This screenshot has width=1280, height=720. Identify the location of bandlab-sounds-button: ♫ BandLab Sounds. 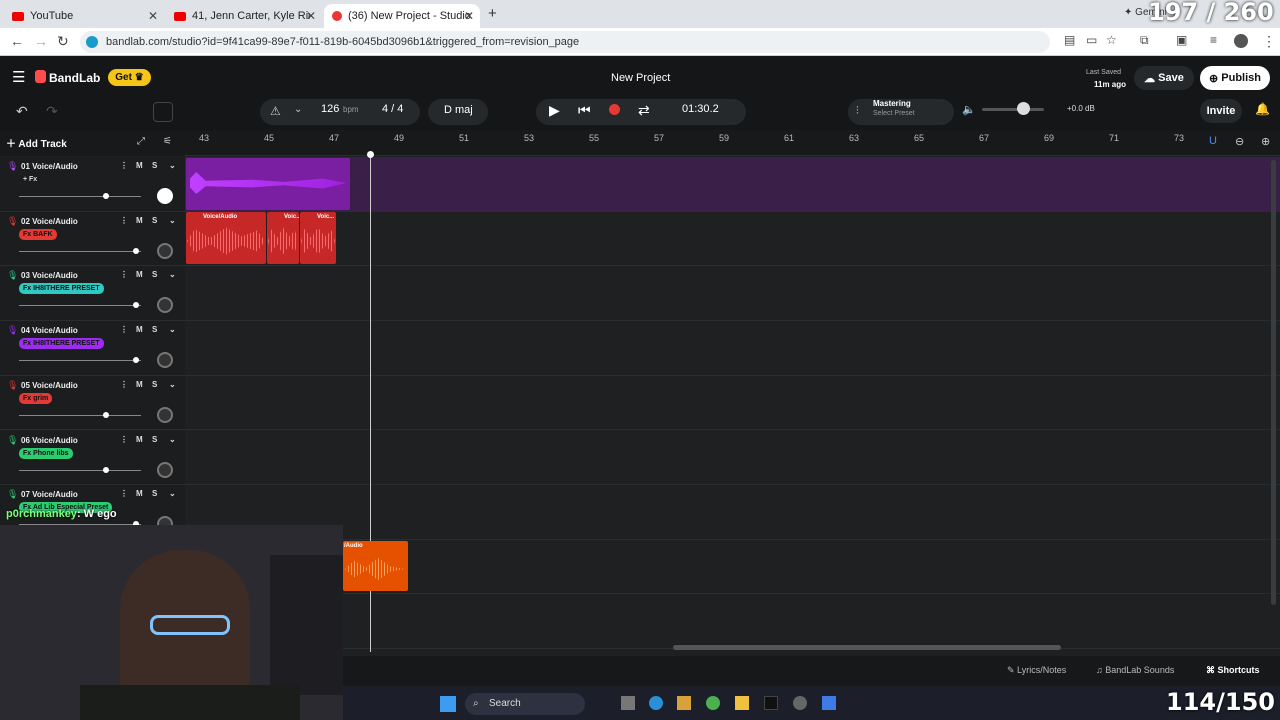
(1135, 670).